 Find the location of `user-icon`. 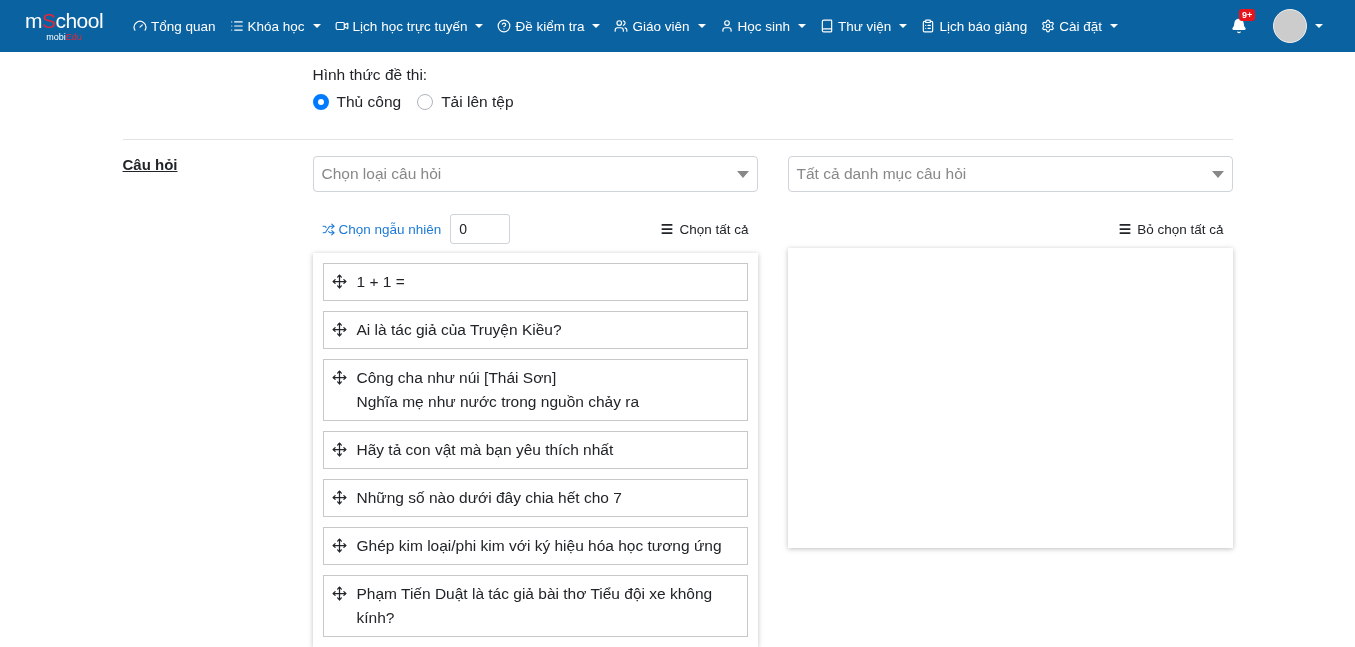

user-icon is located at coordinates (726, 26).